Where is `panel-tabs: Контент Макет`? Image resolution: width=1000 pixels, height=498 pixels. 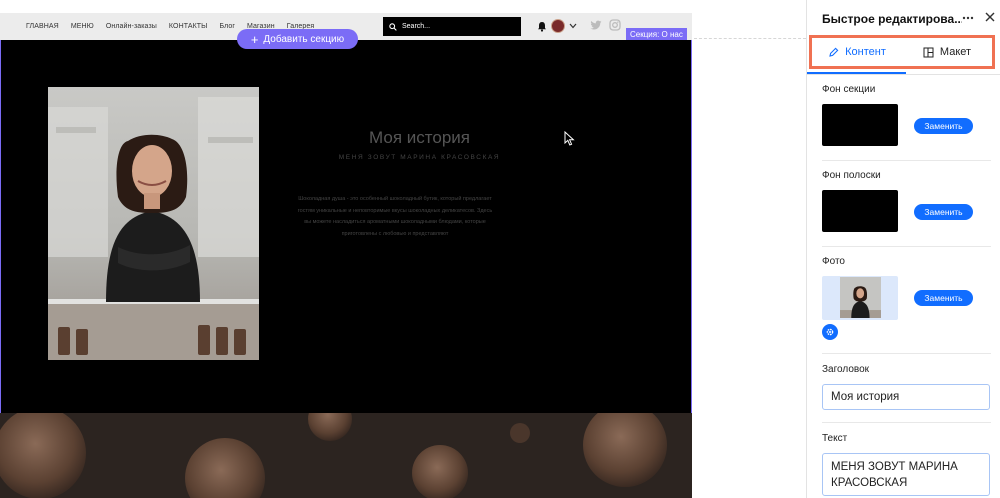 panel-tabs: Контент Макет is located at coordinates (902, 52).